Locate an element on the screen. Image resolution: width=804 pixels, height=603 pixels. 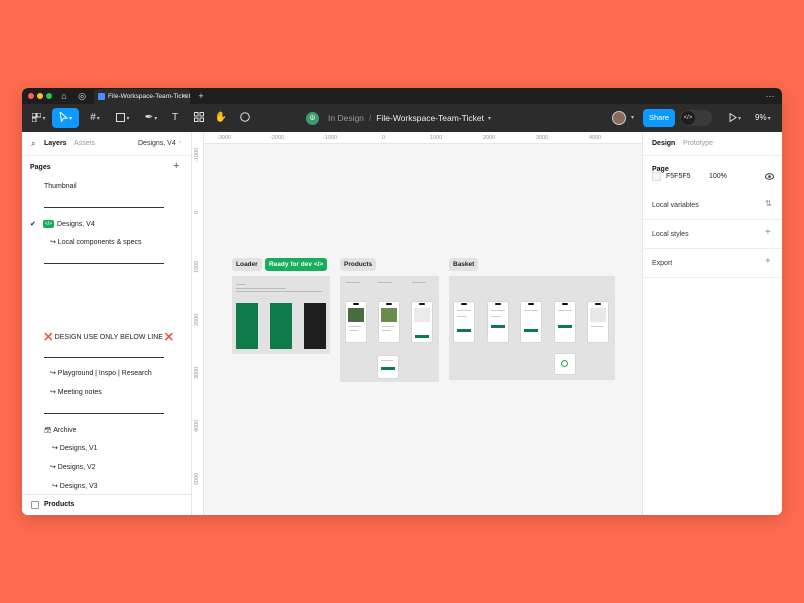
layer-label: Products is located at coordinates (59, 504).